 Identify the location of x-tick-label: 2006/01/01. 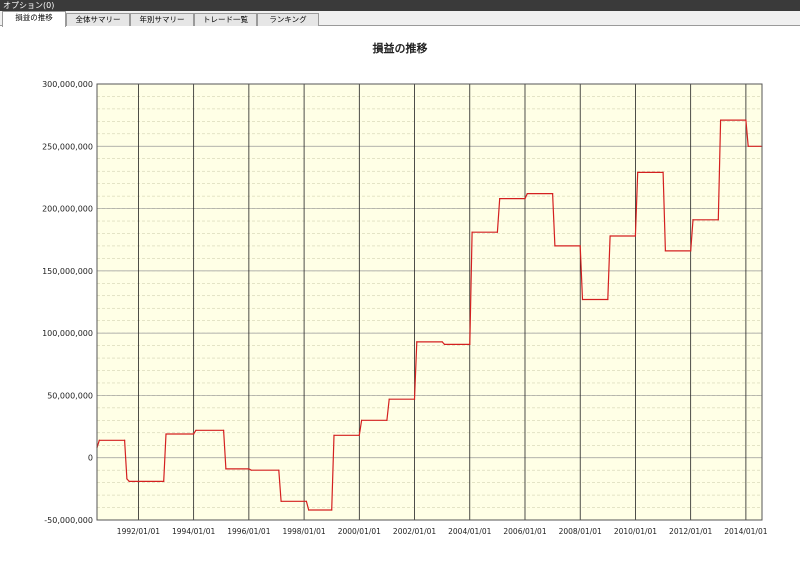
(524, 531).